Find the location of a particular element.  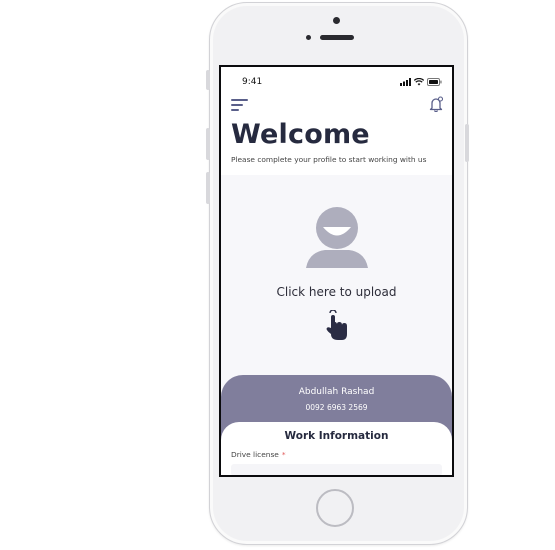

power-button is located at coordinates (467, 143).